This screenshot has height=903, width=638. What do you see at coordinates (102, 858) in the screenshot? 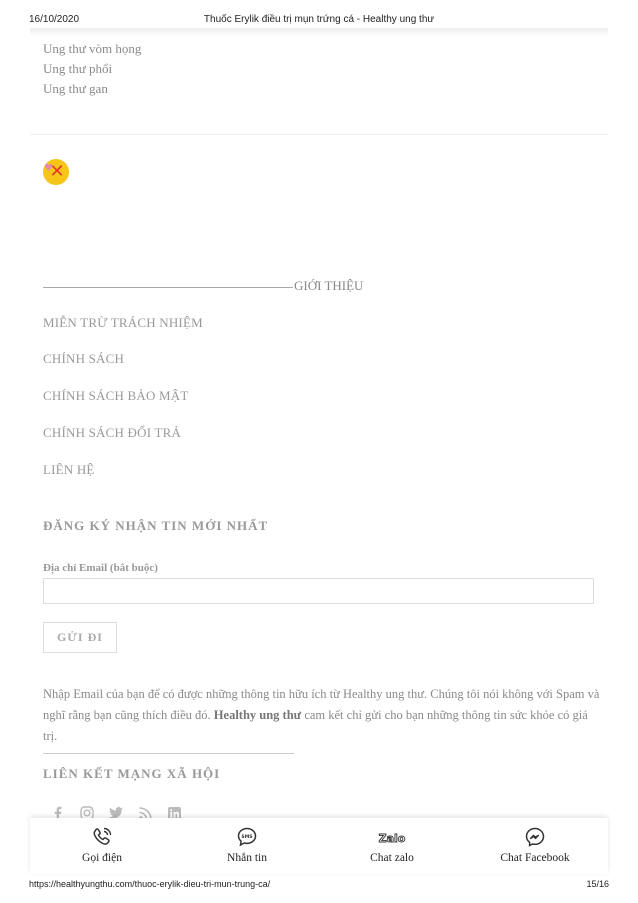
I see `call-label: Gọi điện` at bounding box center [102, 858].